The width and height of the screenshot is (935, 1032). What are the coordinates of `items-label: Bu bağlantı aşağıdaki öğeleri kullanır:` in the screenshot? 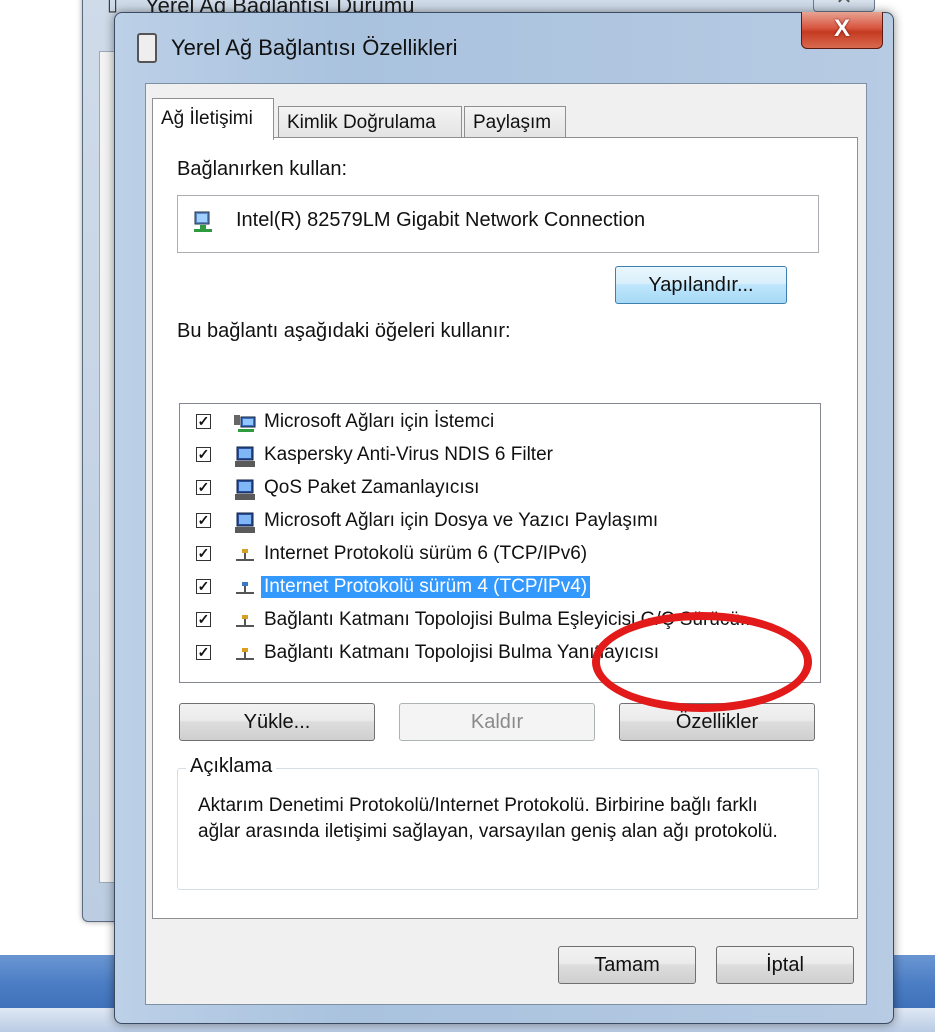 It's located at (344, 331).